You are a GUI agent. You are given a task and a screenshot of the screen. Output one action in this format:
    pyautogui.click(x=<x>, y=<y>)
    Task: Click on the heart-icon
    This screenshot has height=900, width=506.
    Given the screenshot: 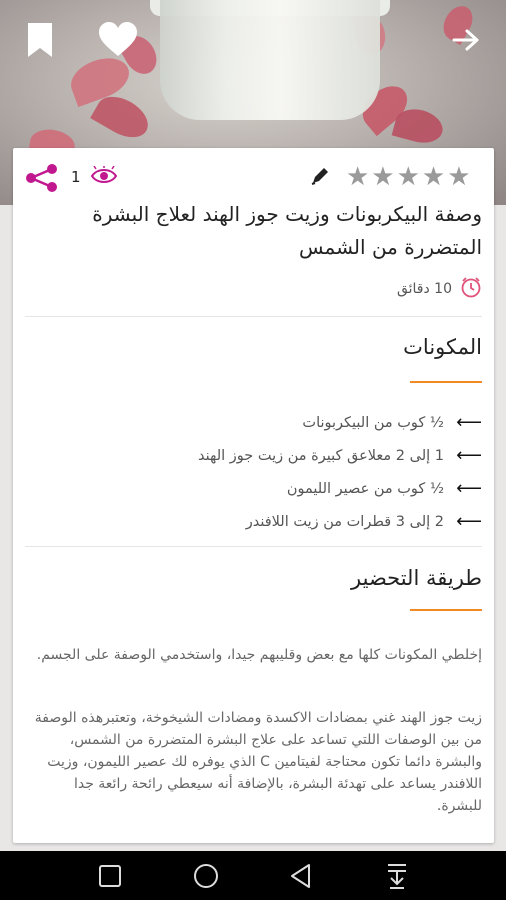 What is the action you would take?
    pyautogui.click(x=118, y=40)
    